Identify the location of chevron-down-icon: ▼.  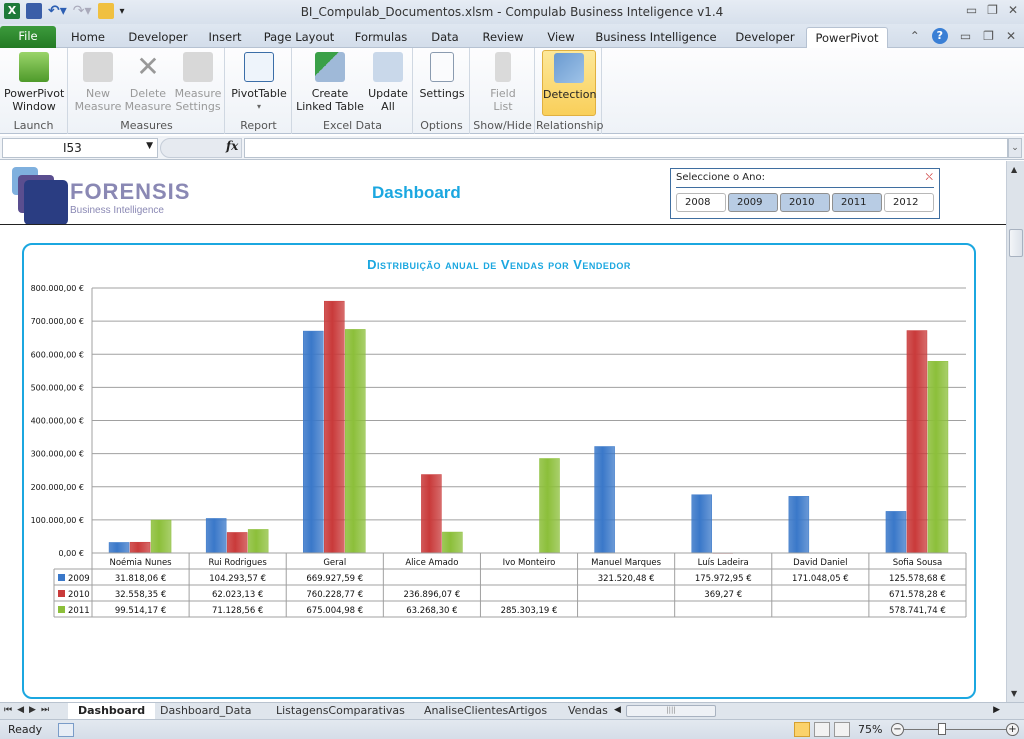
(149, 146).